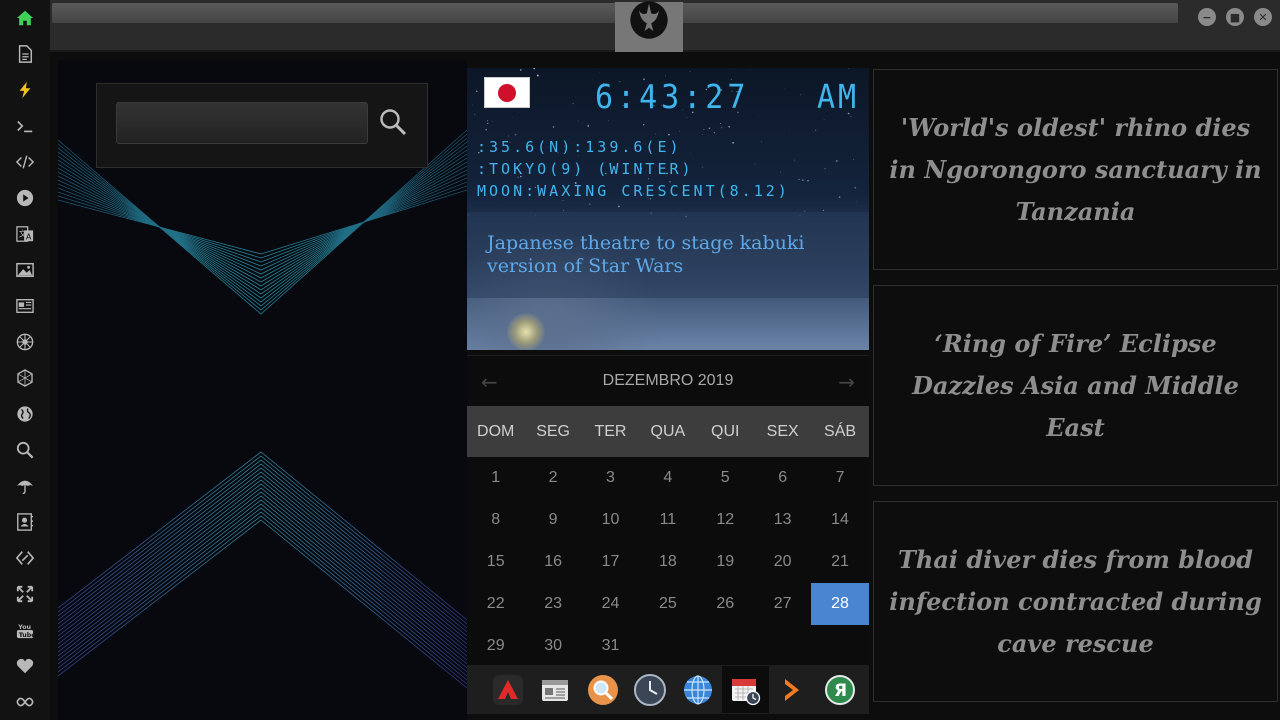 The width and height of the screenshot is (1280, 720). Describe the element at coordinates (25, 270) in the screenshot. I see `image-icon` at that location.